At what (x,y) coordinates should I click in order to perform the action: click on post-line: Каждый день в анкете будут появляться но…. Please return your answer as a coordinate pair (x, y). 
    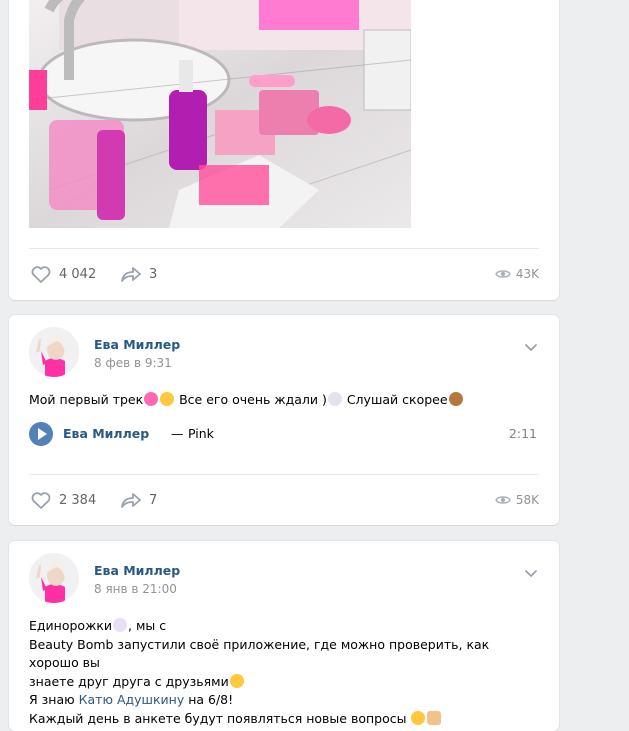
    Looking at the image, I should click on (284, 719).